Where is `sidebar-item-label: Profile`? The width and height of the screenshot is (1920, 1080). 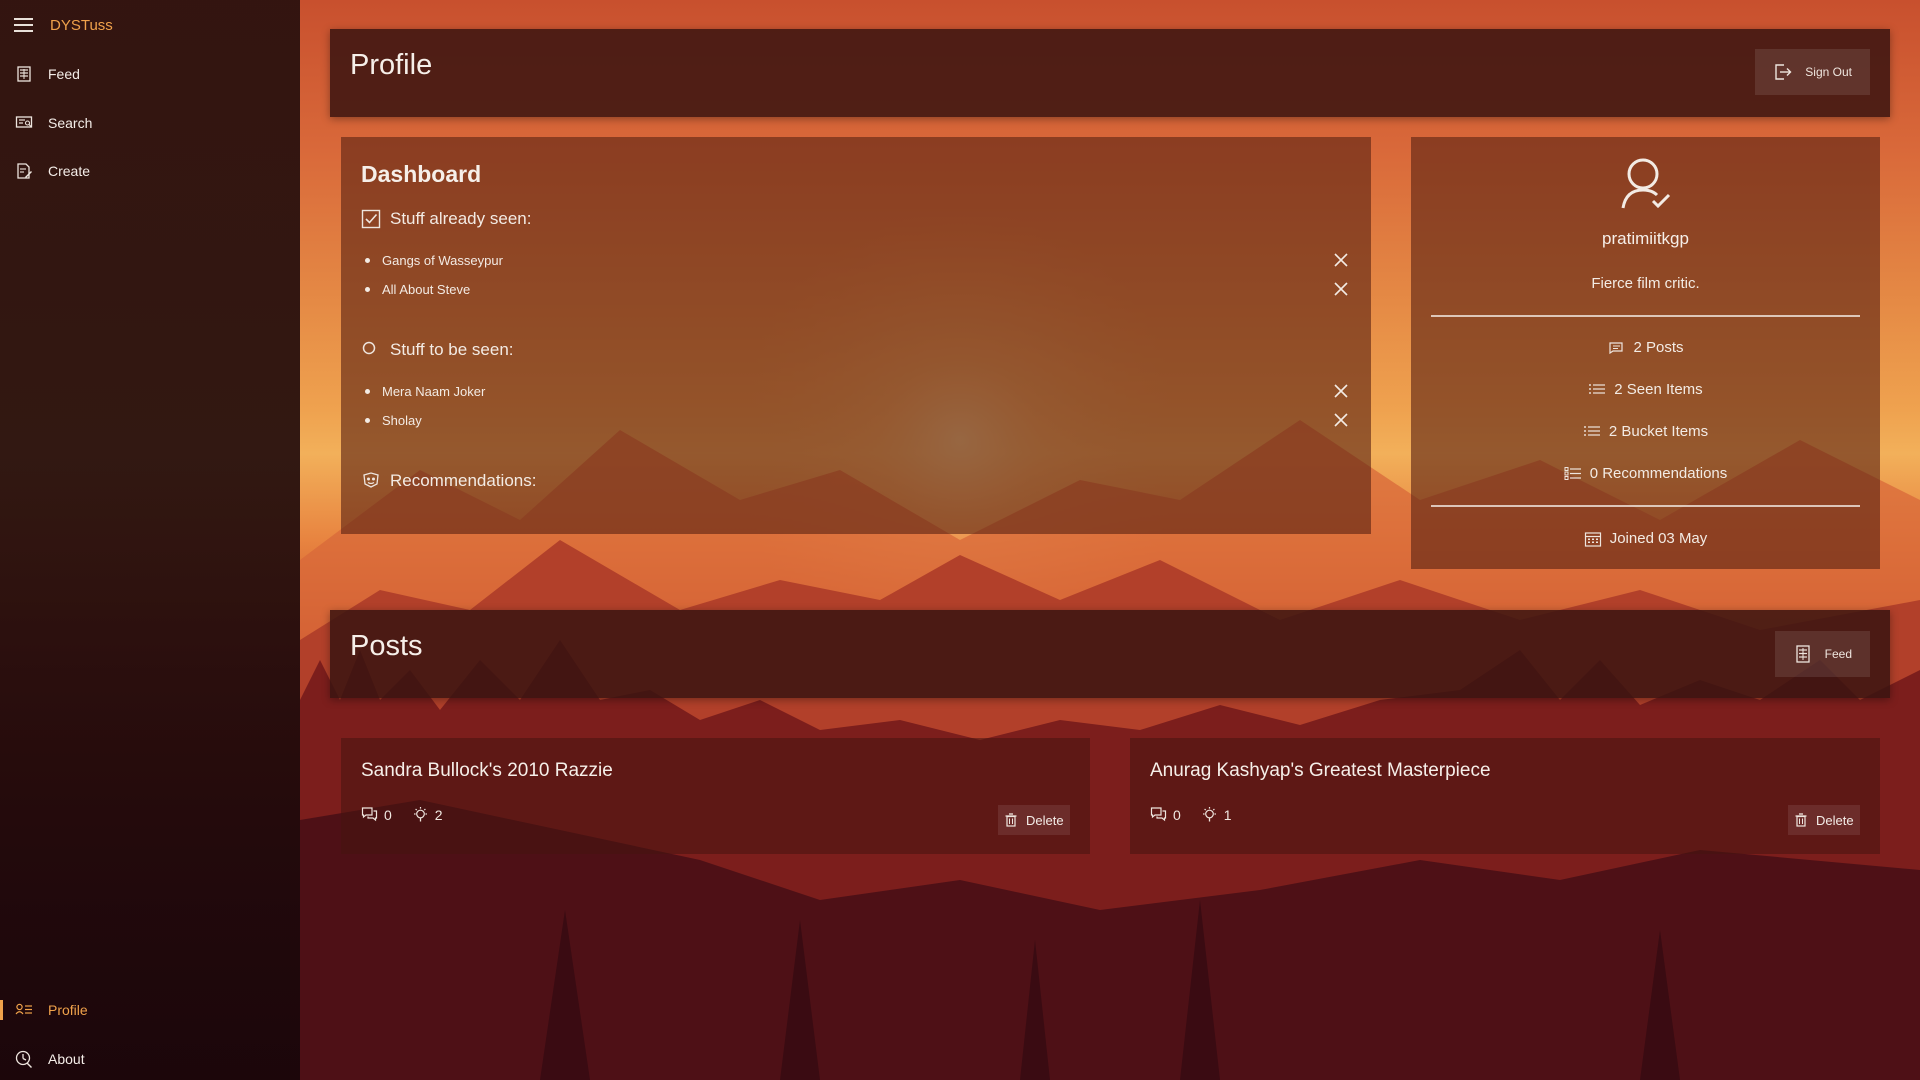
sidebar-item-label: Profile is located at coordinates (68, 1010).